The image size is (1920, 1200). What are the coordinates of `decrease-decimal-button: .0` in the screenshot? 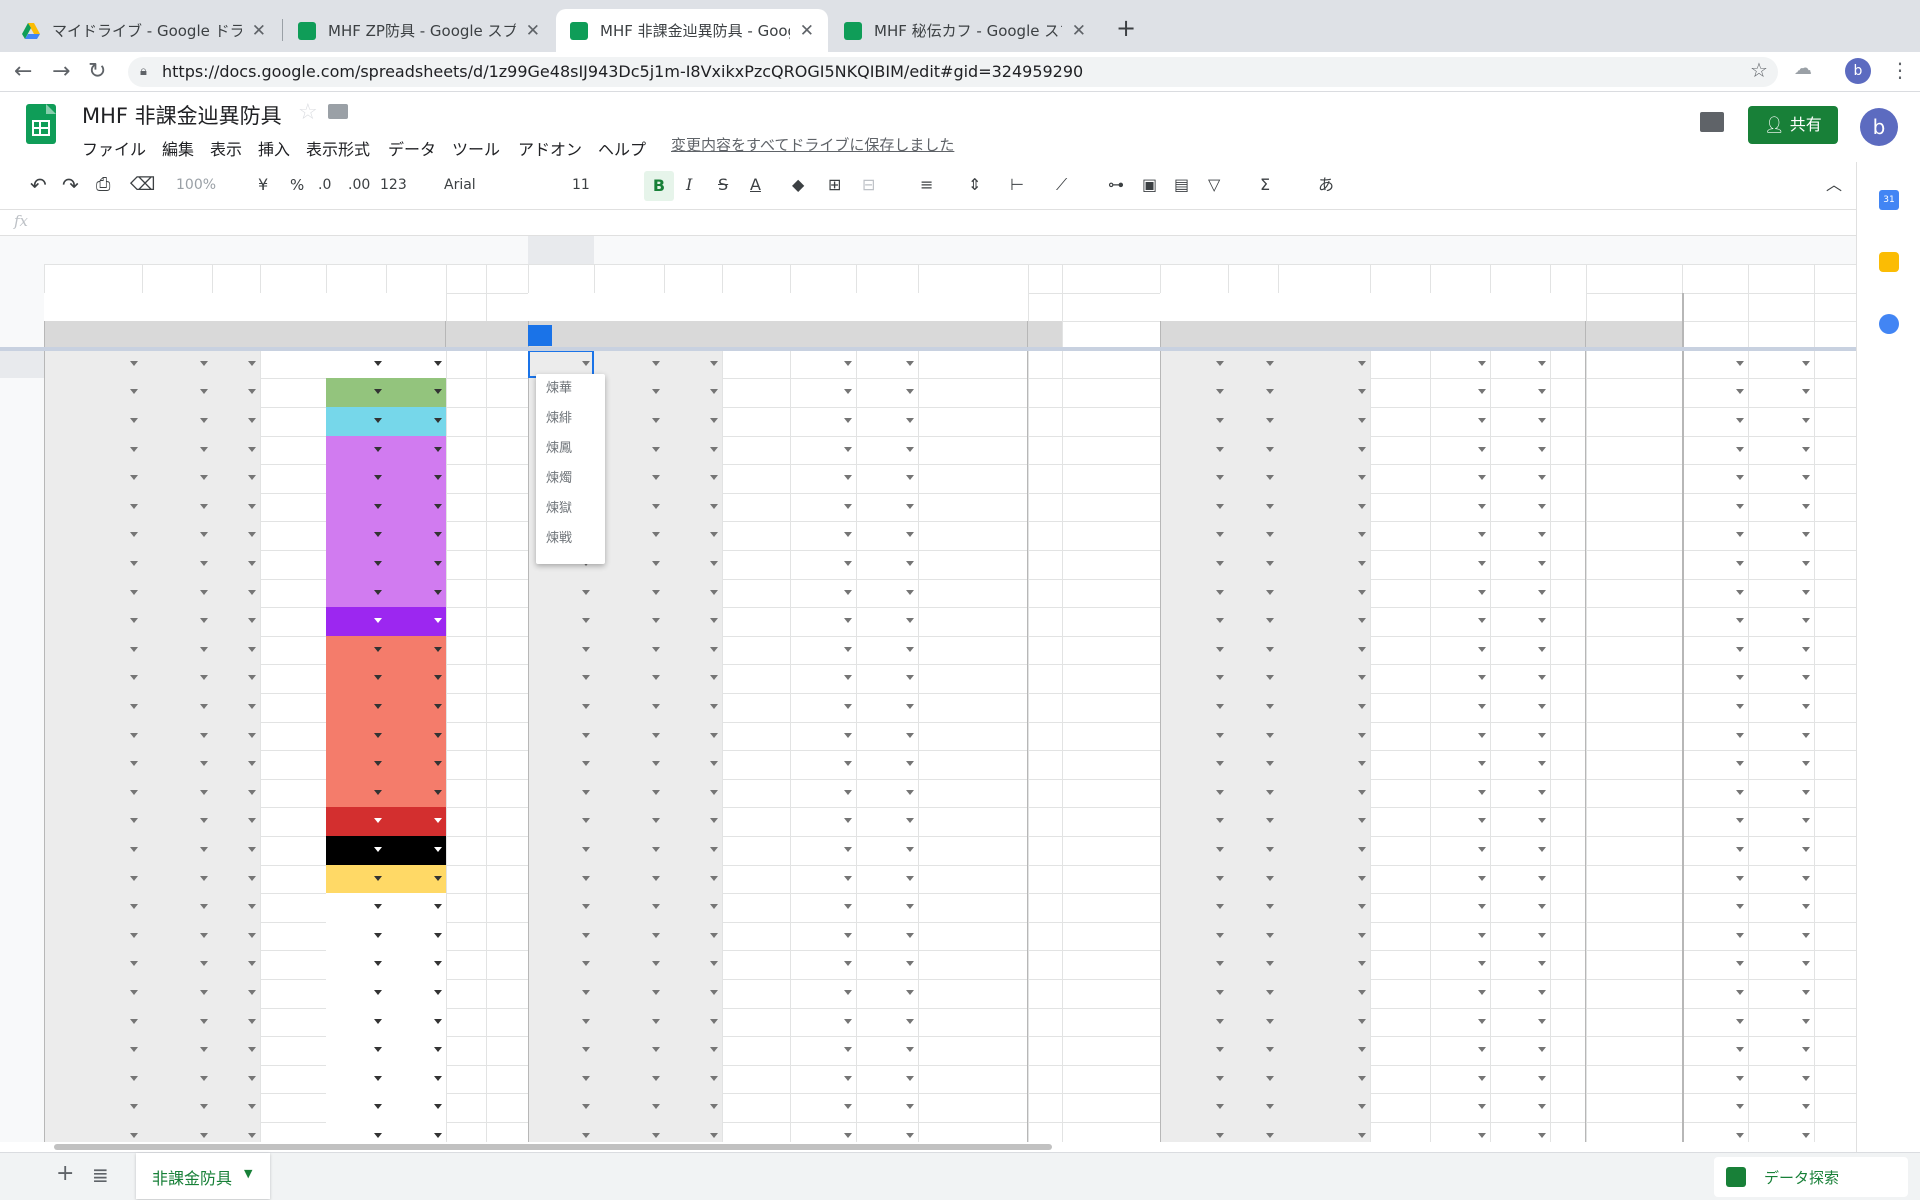 It's located at (324, 185).